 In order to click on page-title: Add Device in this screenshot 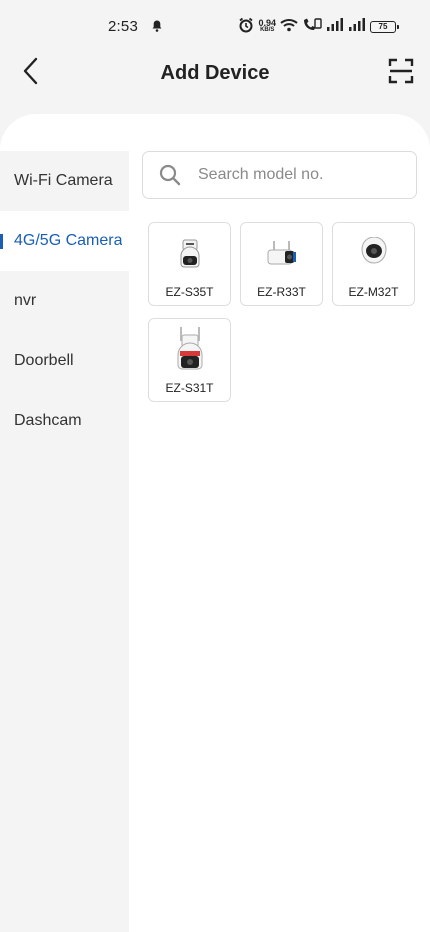, I will do `click(215, 73)`.